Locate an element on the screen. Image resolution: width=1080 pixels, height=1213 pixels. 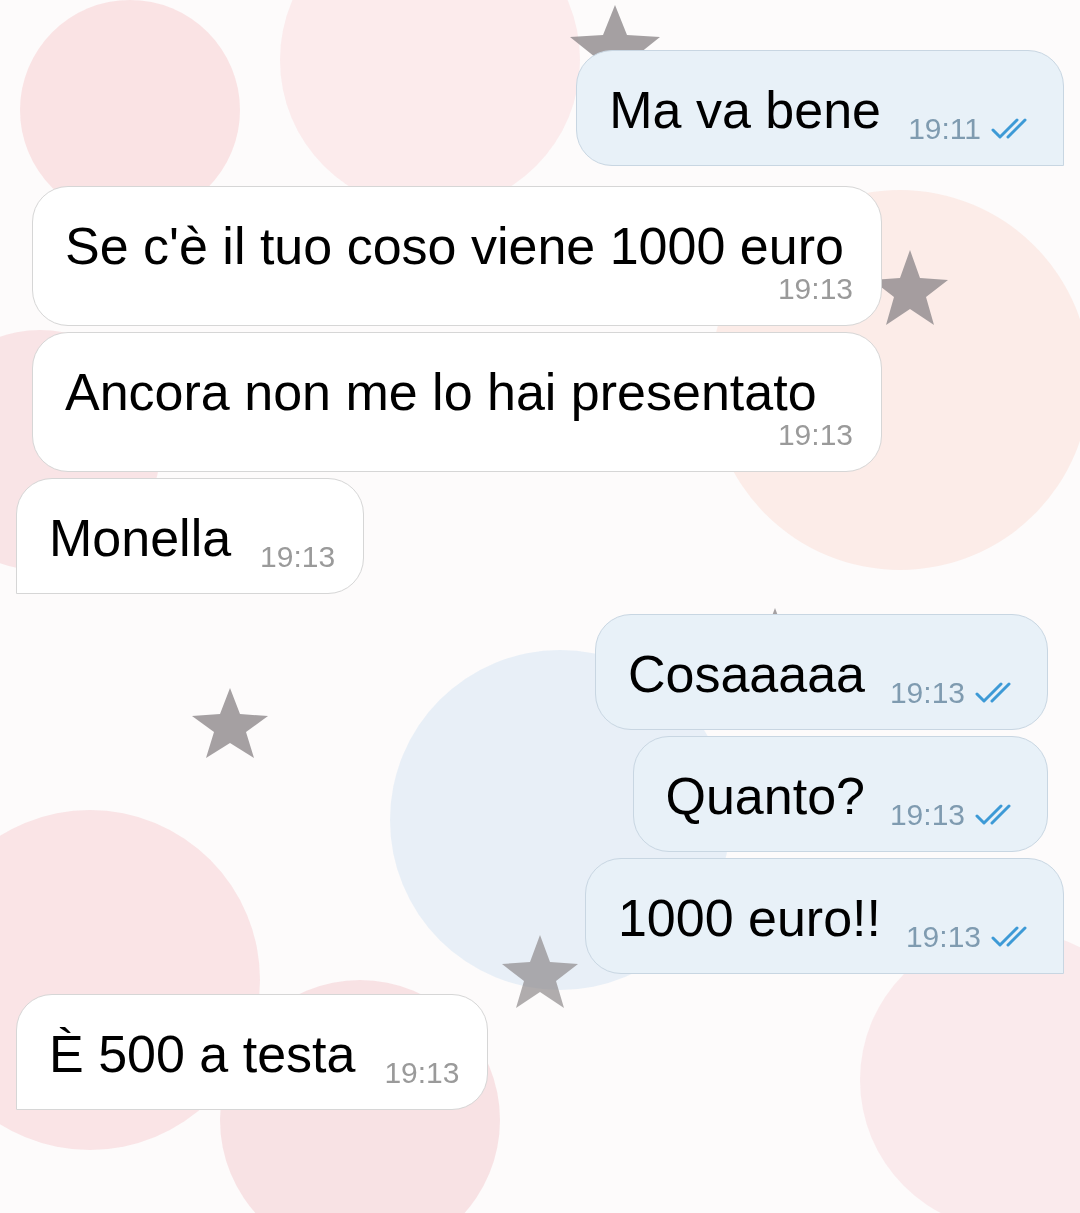
message-text: È 500 a testa is located at coordinates (202, 1054).